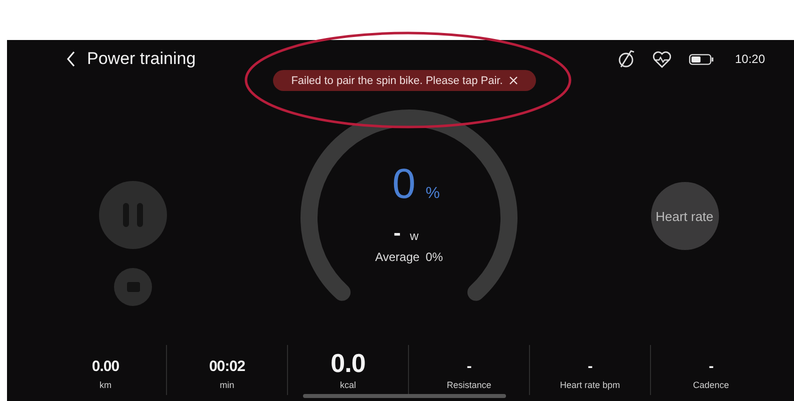  What do you see at coordinates (414, 236) in the screenshot?
I see `power-unit: w` at bounding box center [414, 236].